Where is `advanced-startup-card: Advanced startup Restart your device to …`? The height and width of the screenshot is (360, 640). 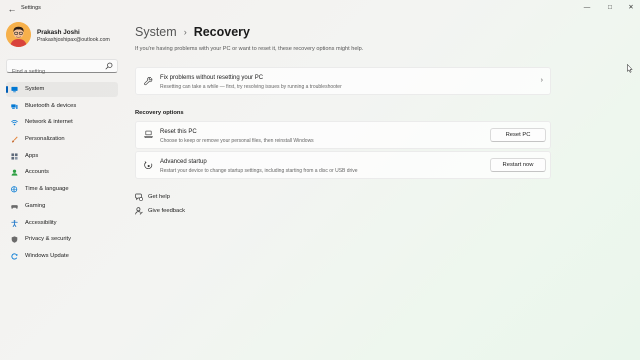
advanced-startup-card: Advanced startup Restart your device to … is located at coordinates (343, 165).